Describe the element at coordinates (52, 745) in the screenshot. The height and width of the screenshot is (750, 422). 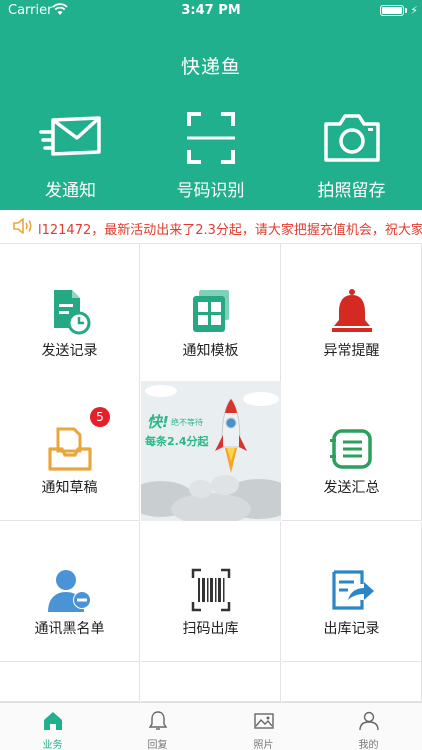
I see `tab-label: 业务` at that location.